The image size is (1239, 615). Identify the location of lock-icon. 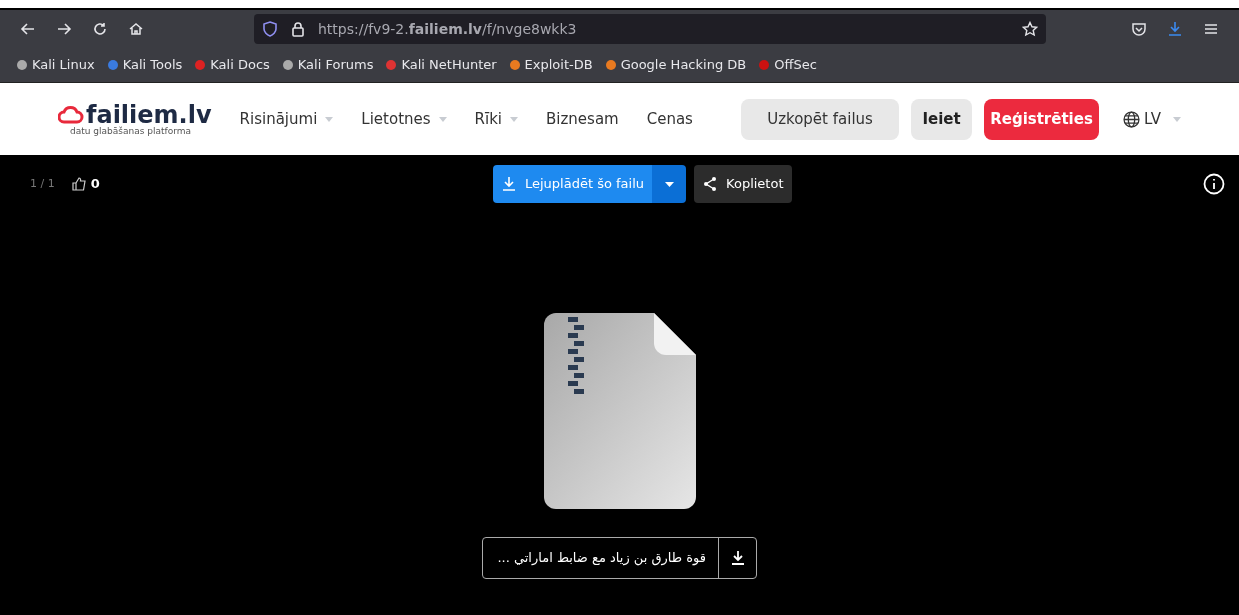
(298, 29).